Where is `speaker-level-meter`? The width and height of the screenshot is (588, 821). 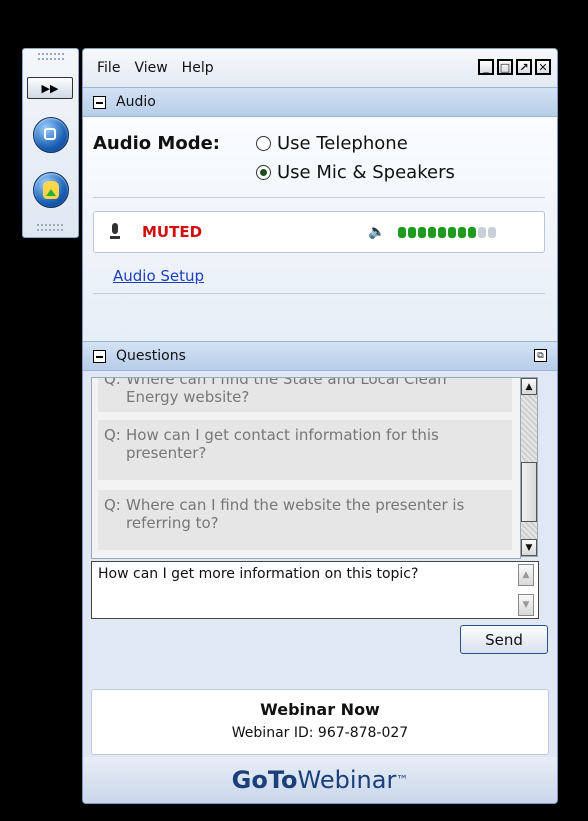
speaker-level-meter is located at coordinates (447, 232).